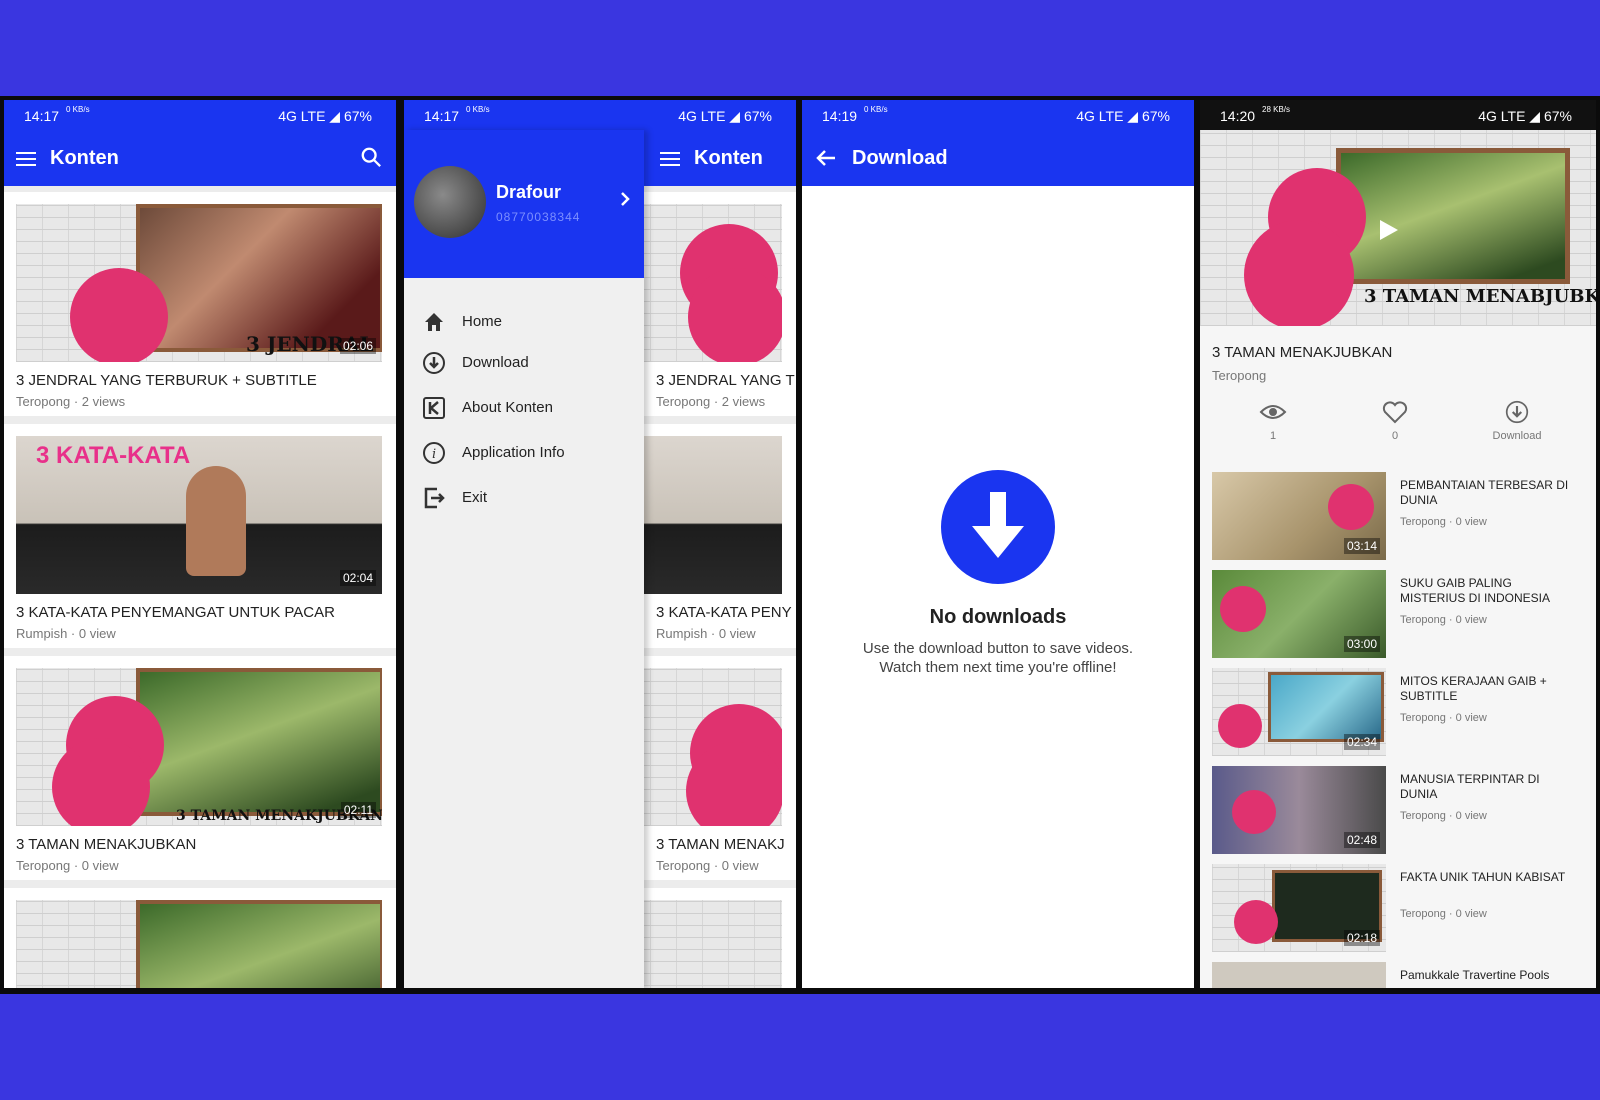  What do you see at coordinates (1361, 644) in the screenshot?
I see `video-duration: 03:00` at bounding box center [1361, 644].